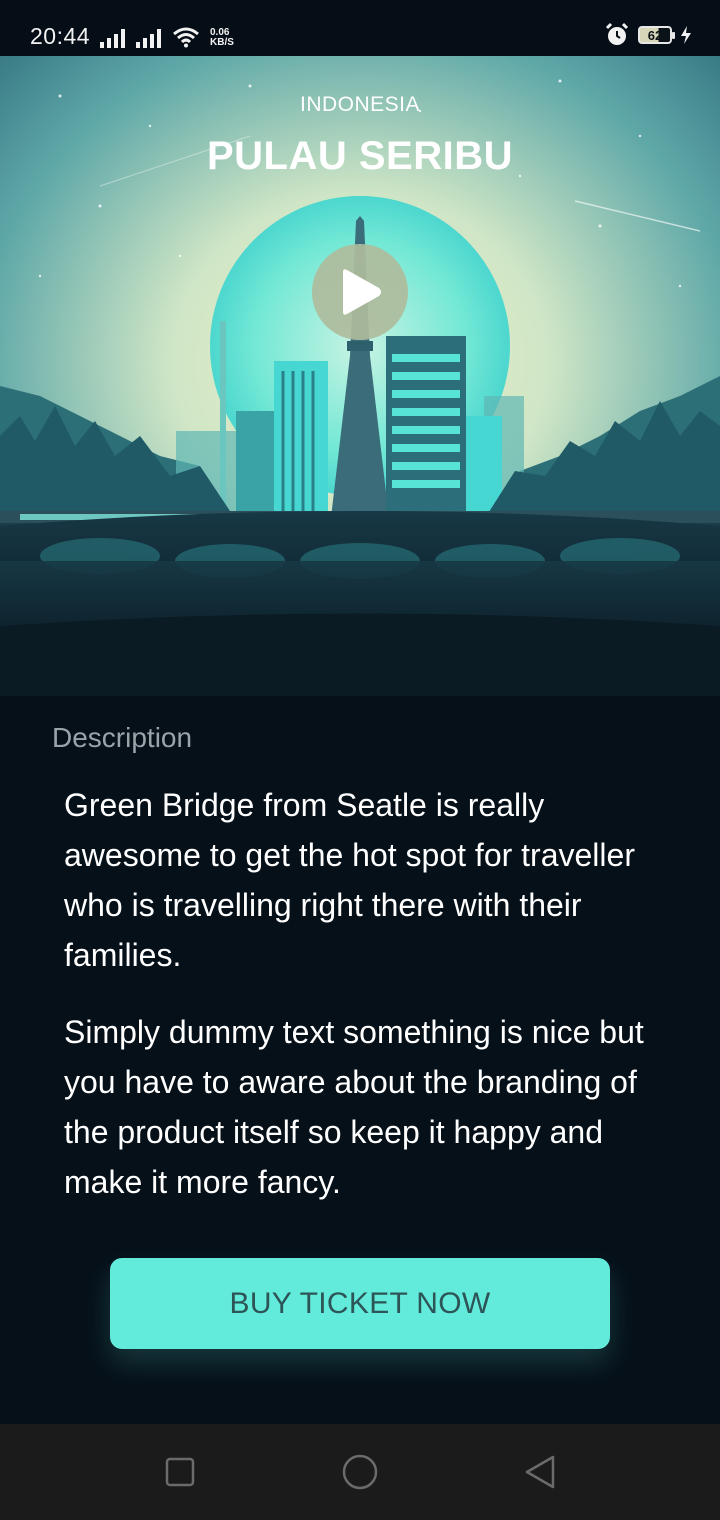 The image size is (720, 1520). I want to click on status-icons-left: 0.06 KB/S, so click(167, 36).